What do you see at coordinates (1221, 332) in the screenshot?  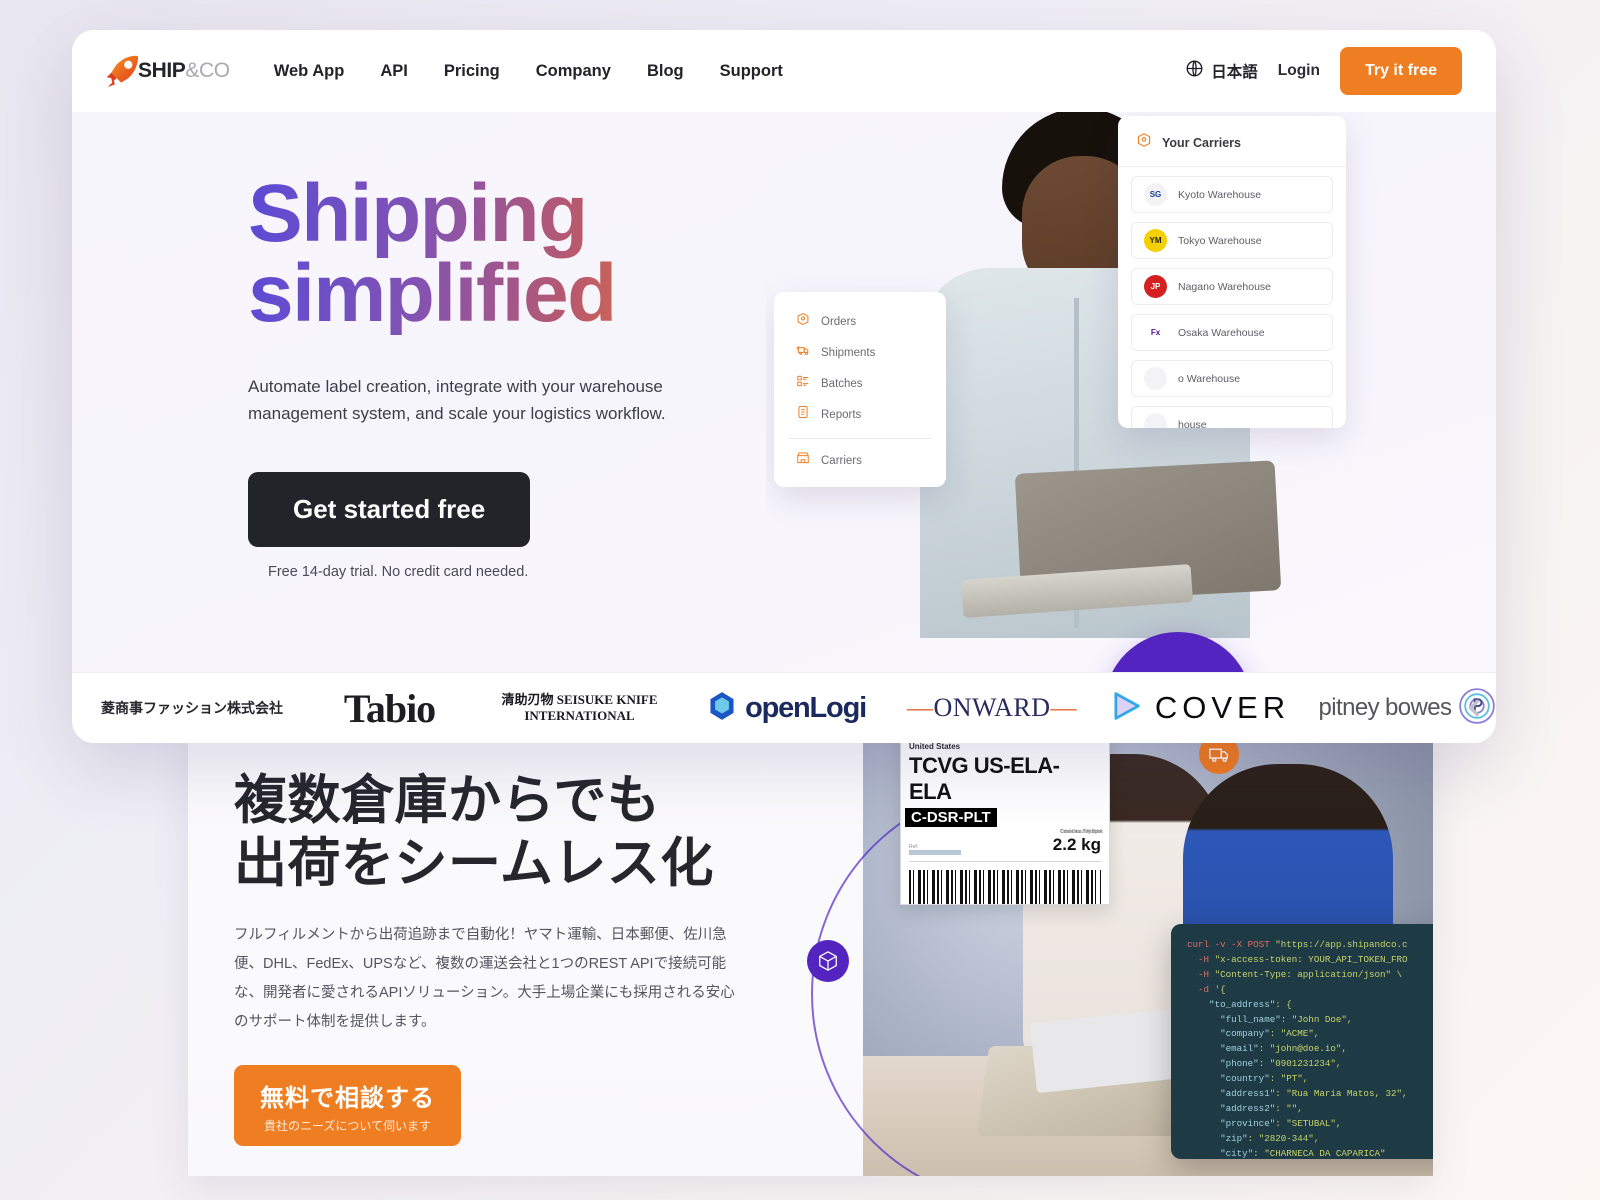 I see `carrier-label: Osaka Warehouse` at bounding box center [1221, 332].